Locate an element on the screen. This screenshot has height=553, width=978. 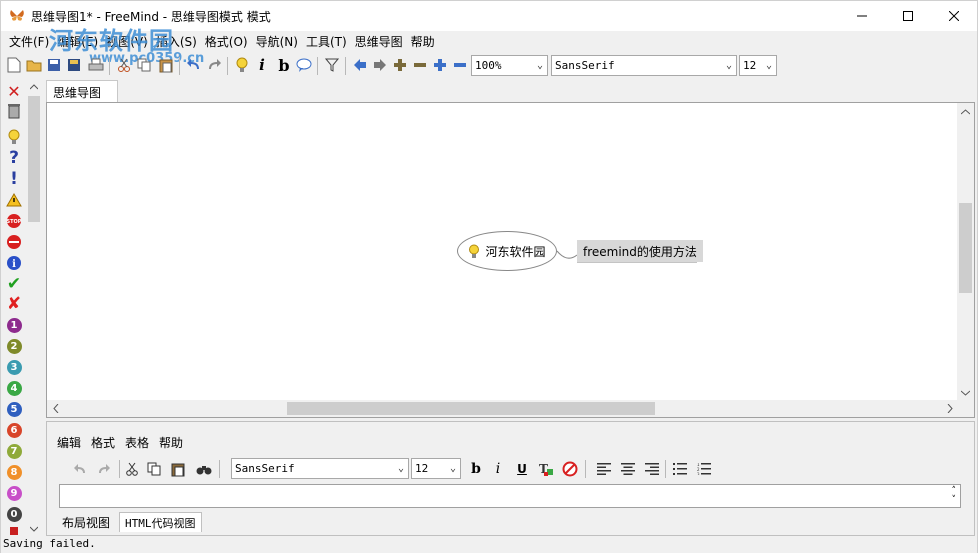
close-button is located at coordinates (954, 16).